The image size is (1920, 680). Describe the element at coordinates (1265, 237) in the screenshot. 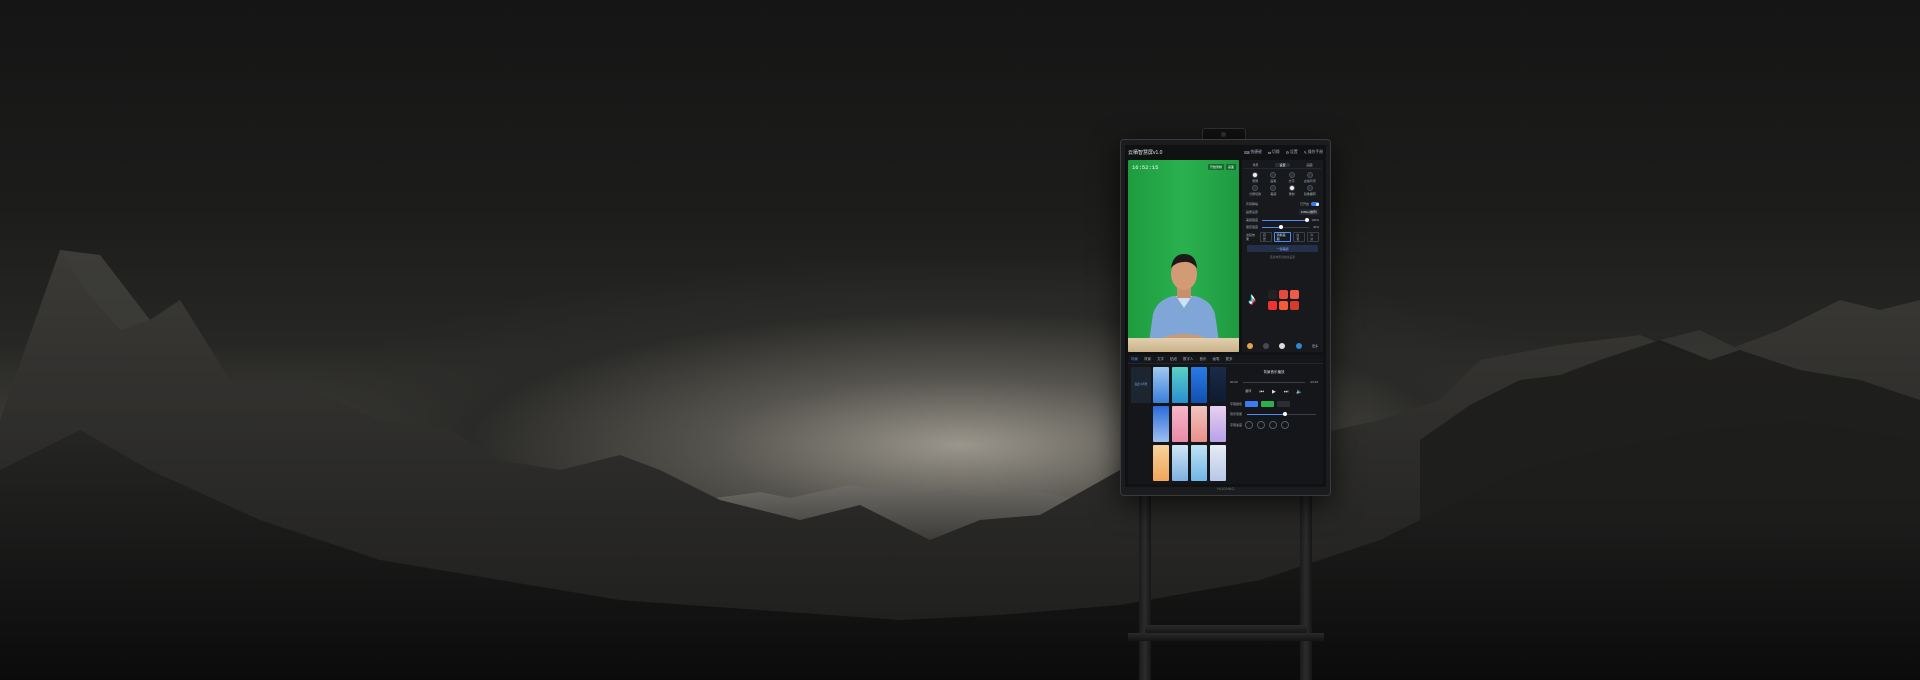

I see `filter-chip: 自然` at that location.